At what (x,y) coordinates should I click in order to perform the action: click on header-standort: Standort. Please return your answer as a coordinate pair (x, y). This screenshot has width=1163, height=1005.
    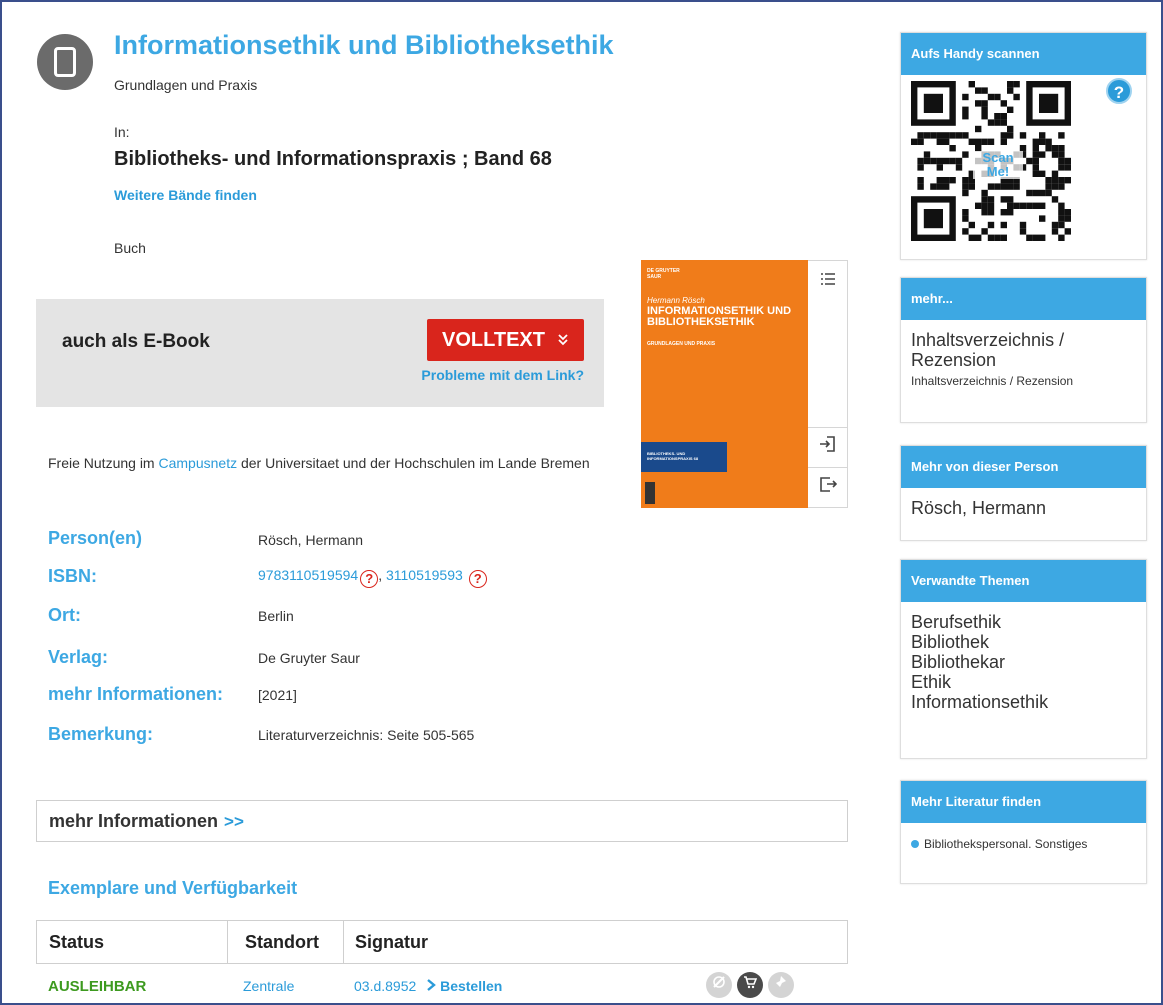
    Looking at the image, I should click on (282, 942).